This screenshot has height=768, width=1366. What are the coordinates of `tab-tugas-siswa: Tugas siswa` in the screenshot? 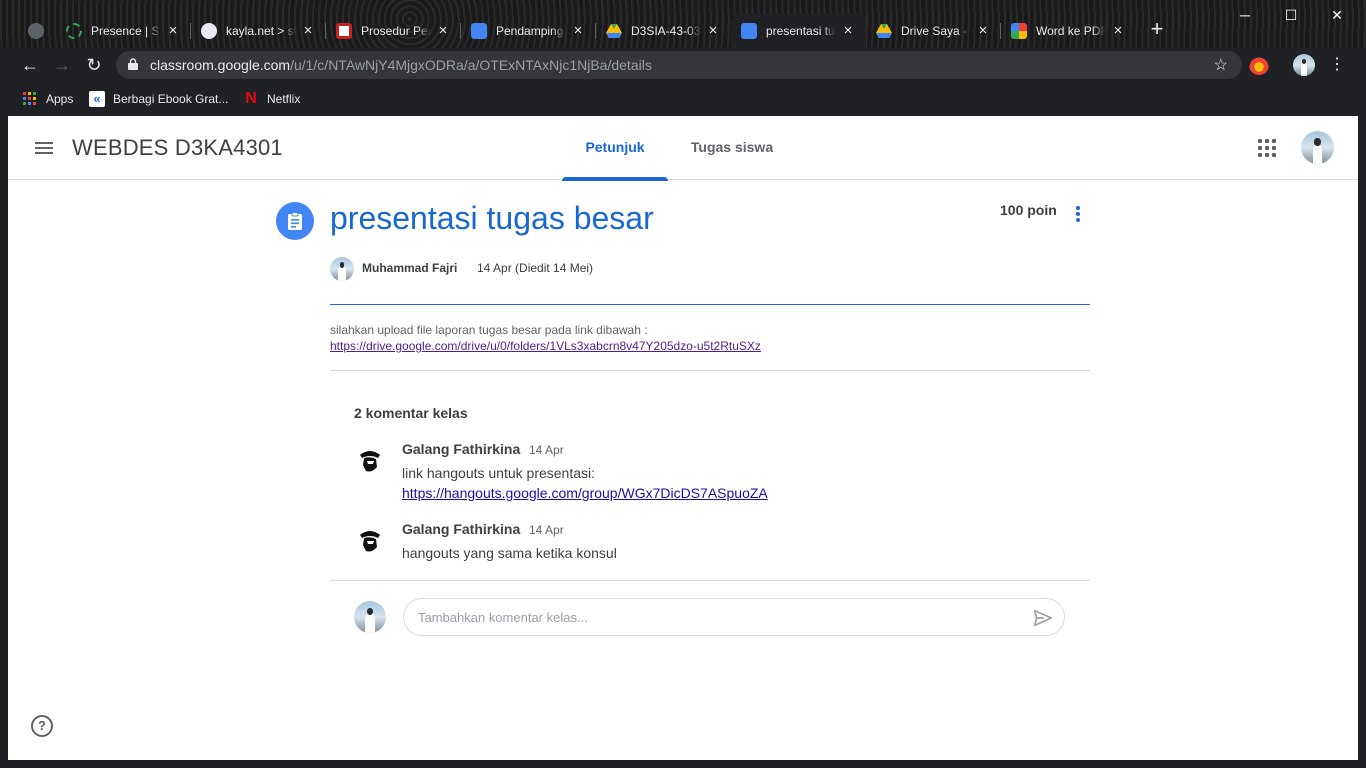 It's located at (732, 148).